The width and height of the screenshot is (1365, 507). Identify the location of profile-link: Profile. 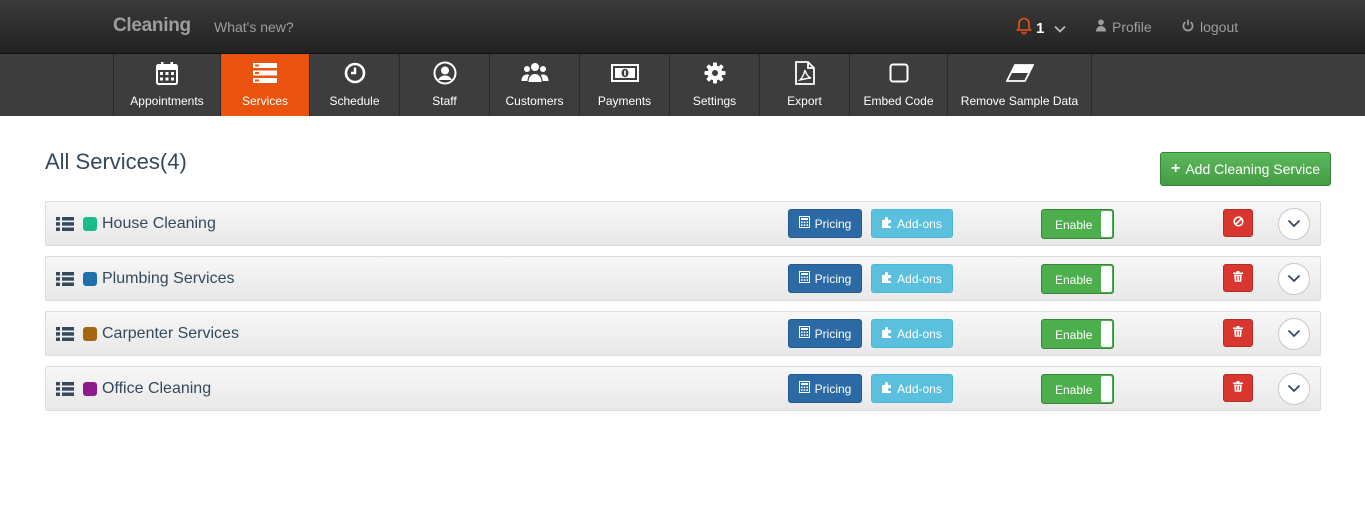
(1124, 27).